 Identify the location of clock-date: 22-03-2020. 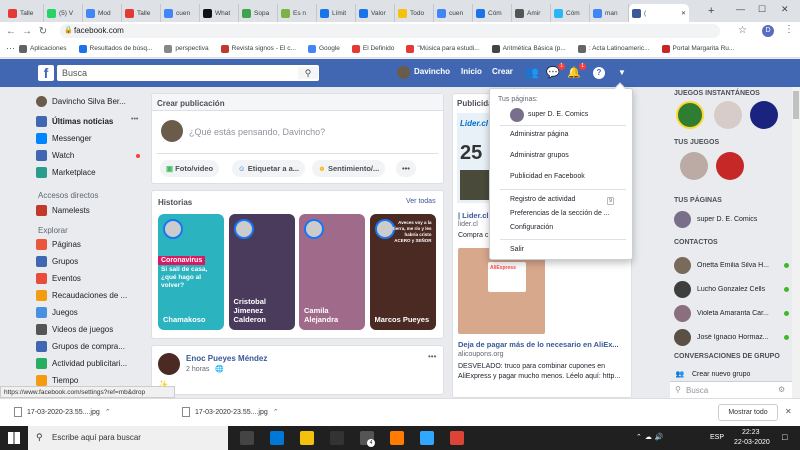
(752, 442).